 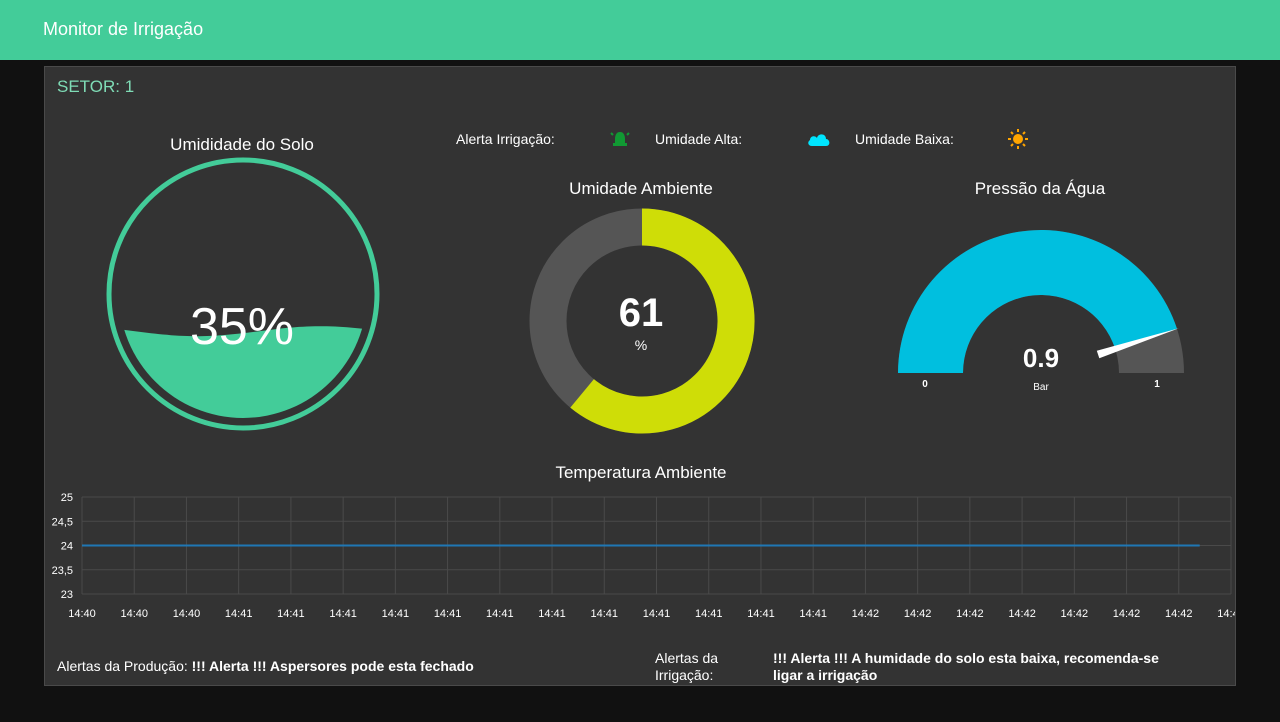 I want to click on sun-icon, so click(x=1018, y=139).